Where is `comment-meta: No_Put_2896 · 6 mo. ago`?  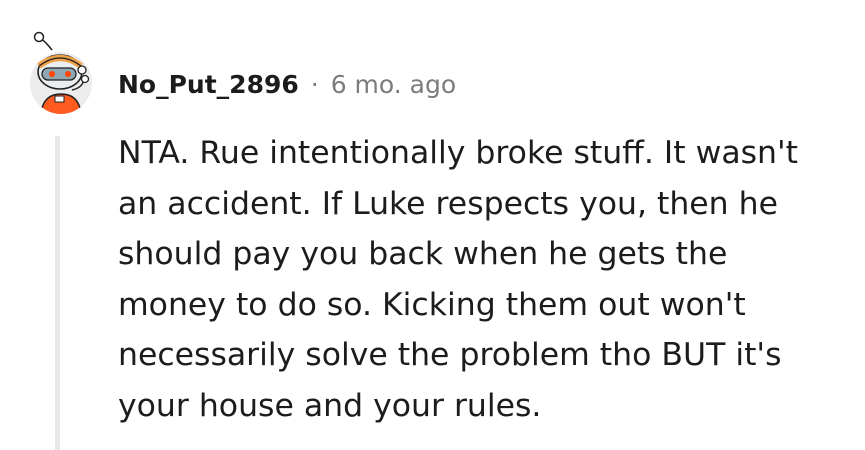 comment-meta: No_Put_2896 · 6 mo. ago is located at coordinates (287, 84).